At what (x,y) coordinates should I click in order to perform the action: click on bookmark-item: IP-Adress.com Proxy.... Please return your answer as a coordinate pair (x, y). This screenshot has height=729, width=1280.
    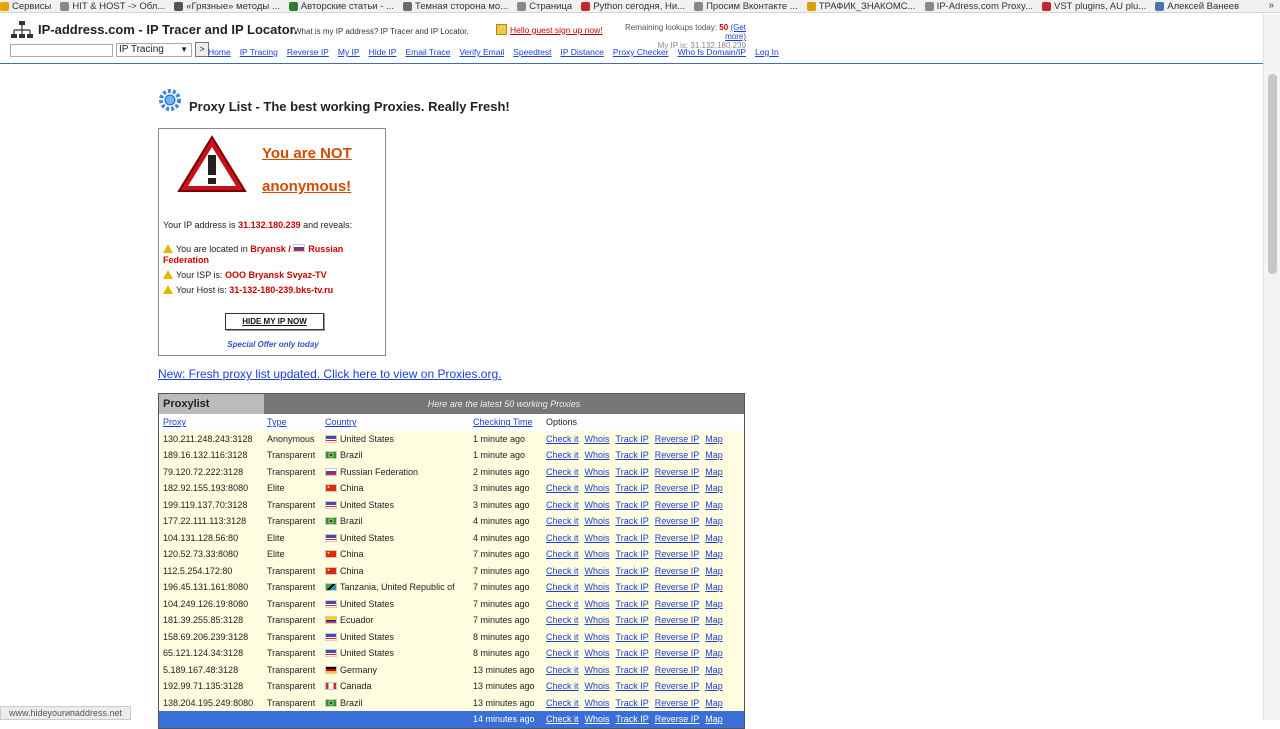
    Looking at the image, I should click on (978, 6).